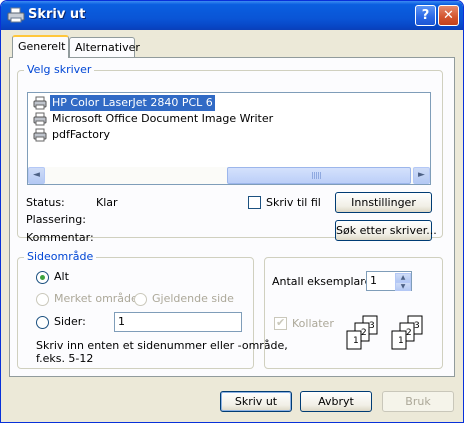  Describe the element at coordinates (418, 401) in the screenshot. I see `apply-button: Bruk` at that location.